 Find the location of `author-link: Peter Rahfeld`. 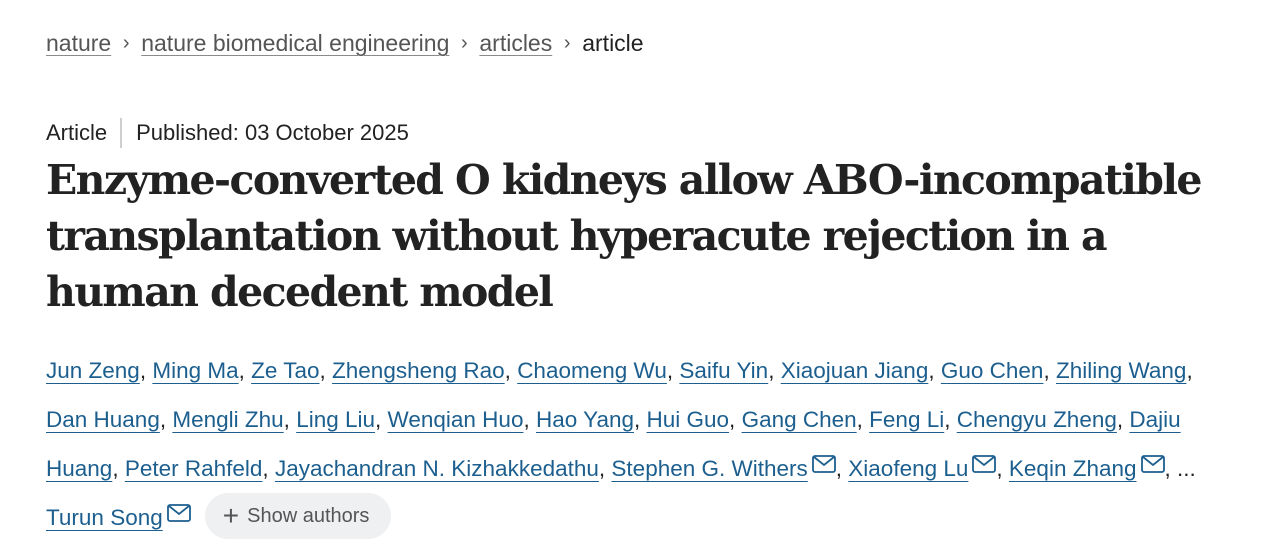

author-link: Peter Rahfeld is located at coordinates (194, 468).